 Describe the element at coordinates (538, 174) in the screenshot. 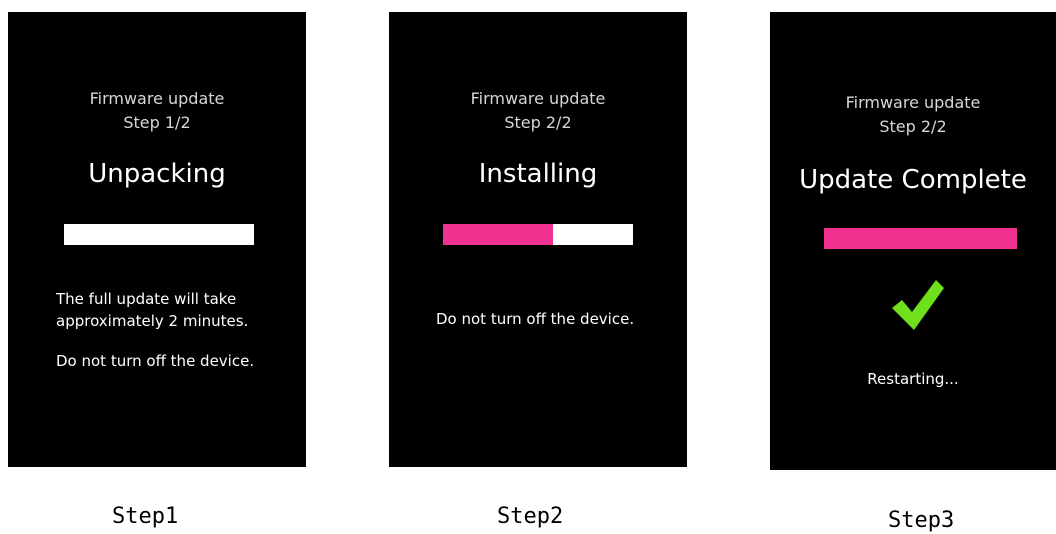

I see `status-heading: Installing` at that location.